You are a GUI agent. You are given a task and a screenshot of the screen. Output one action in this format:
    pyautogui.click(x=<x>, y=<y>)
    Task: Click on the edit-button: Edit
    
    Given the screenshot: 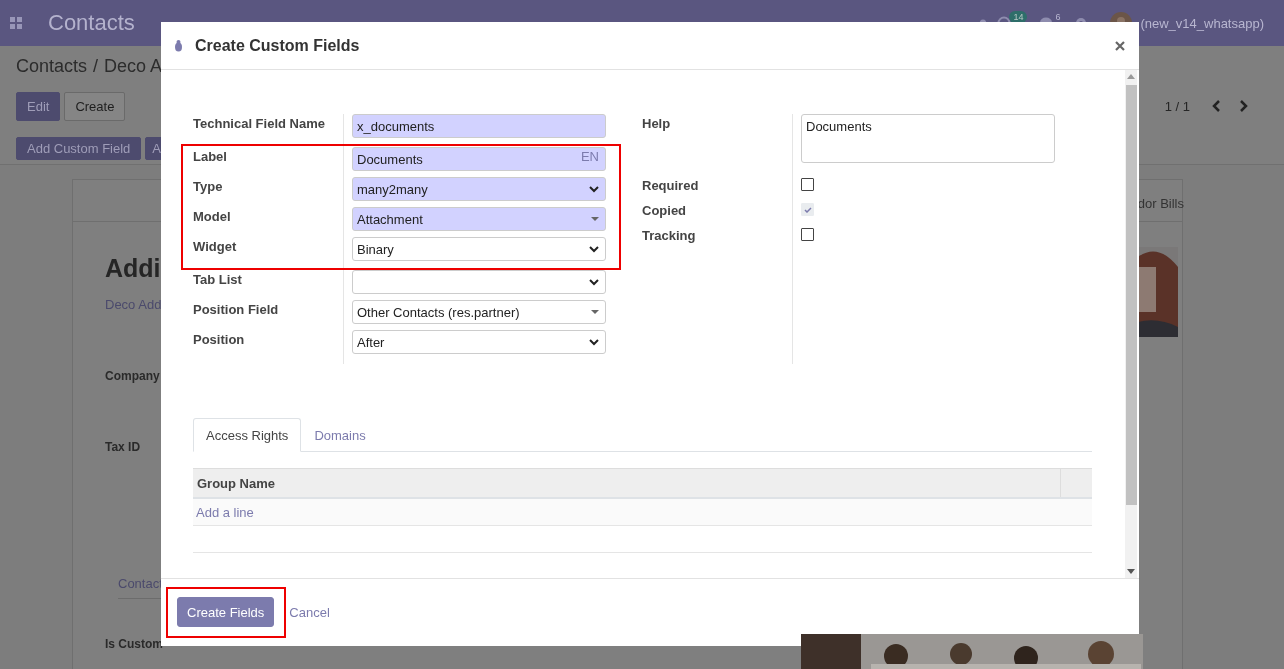 What is the action you would take?
    pyautogui.click(x=38, y=106)
    